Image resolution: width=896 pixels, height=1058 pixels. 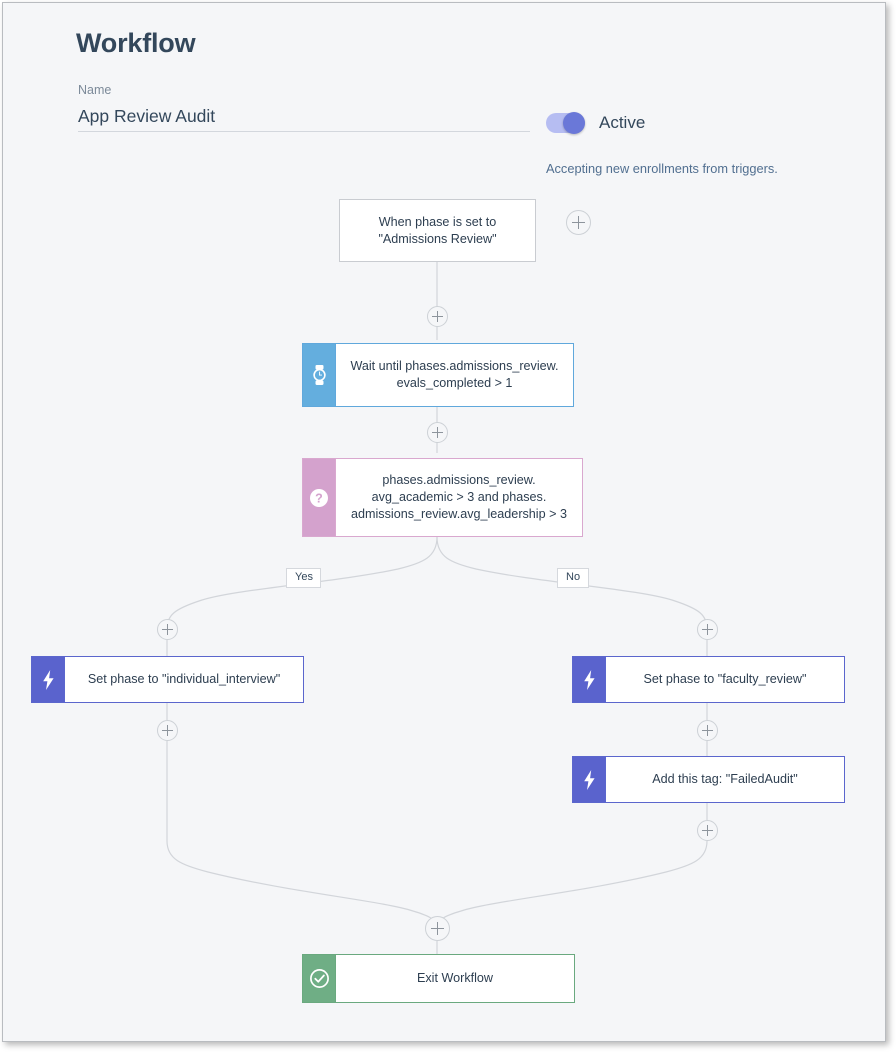 What do you see at coordinates (167, 730) in the screenshot?
I see `add-step-after-individual-interview-button` at bounding box center [167, 730].